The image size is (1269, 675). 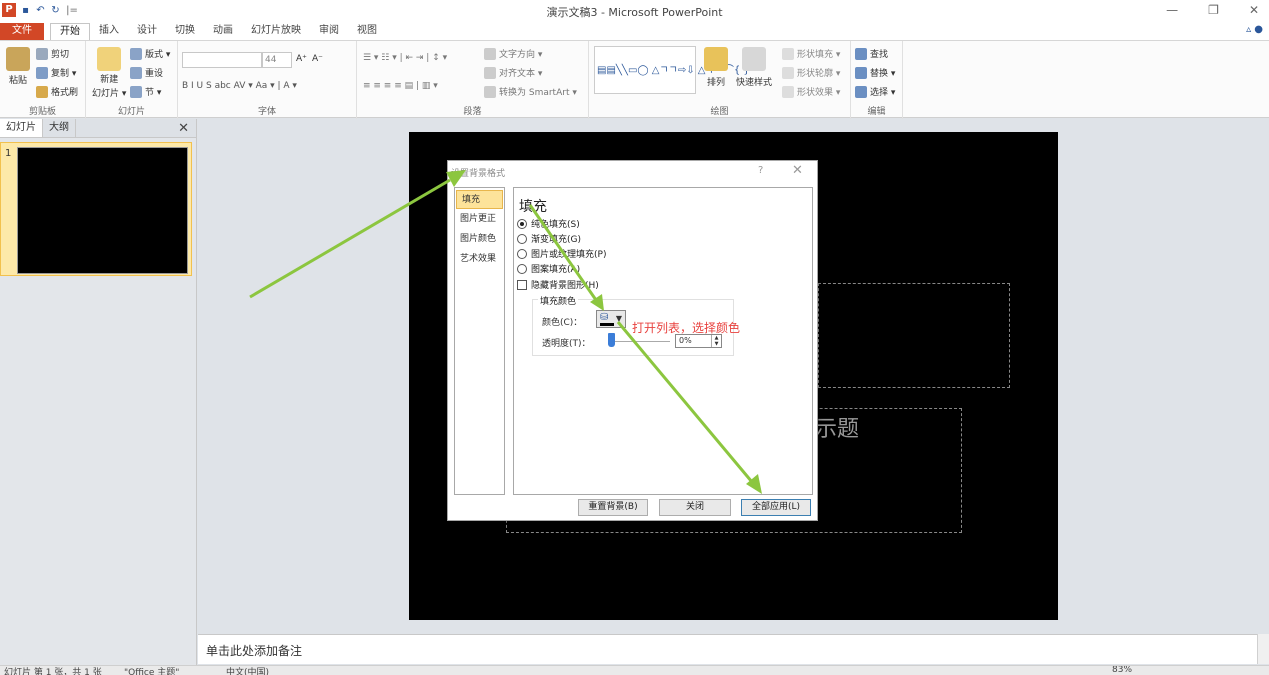 What do you see at coordinates (811, 91) in the screenshot?
I see `shape-effects-button: 形状效果 ▾` at bounding box center [811, 91].